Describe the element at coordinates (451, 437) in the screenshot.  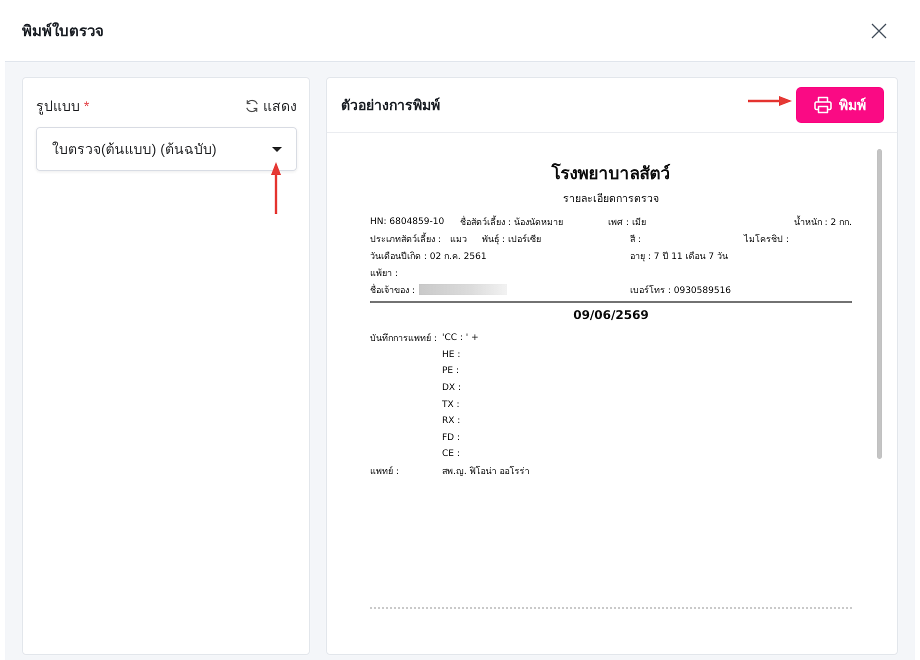
I see `note-text: FD :` at that location.